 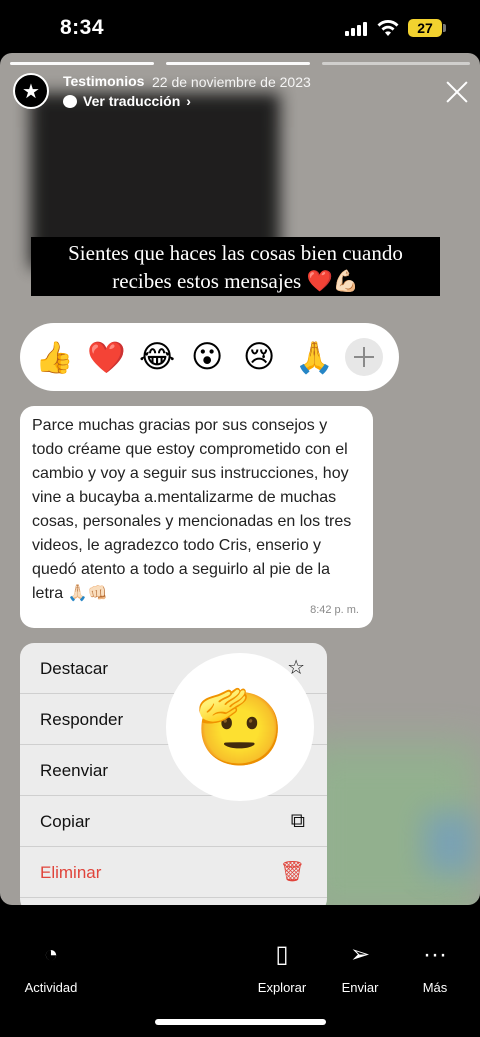 I want to click on praying-hands-icon: 🙏, so click(x=321, y=357).